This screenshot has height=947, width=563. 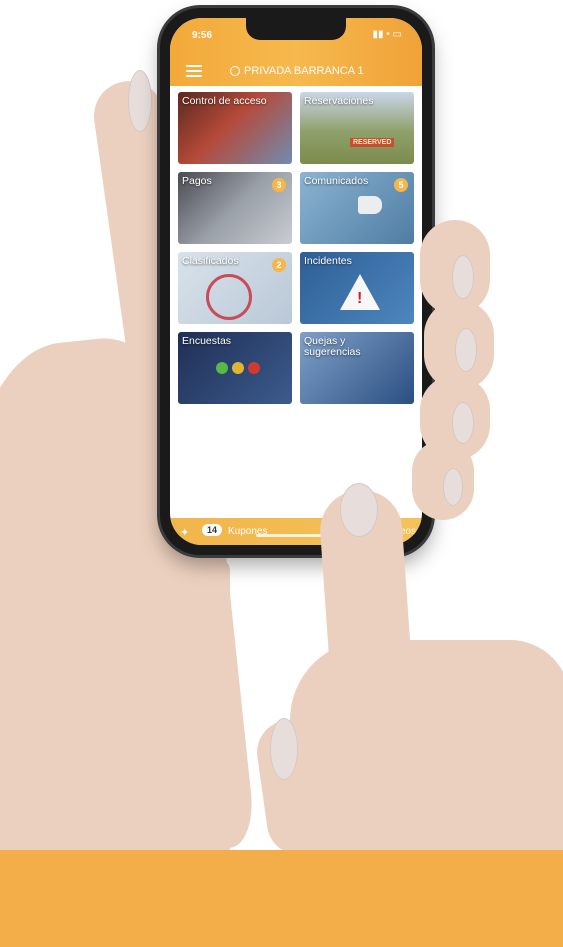 I want to click on phone-notch, so click(x=296, y=29).